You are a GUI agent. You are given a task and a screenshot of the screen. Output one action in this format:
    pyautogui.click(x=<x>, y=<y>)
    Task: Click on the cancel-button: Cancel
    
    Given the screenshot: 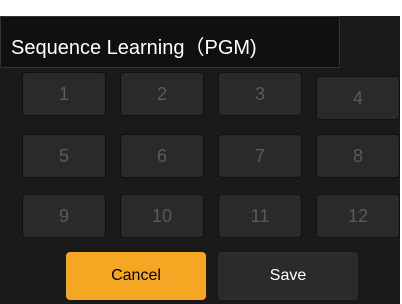 What is the action you would take?
    pyautogui.click(x=136, y=276)
    